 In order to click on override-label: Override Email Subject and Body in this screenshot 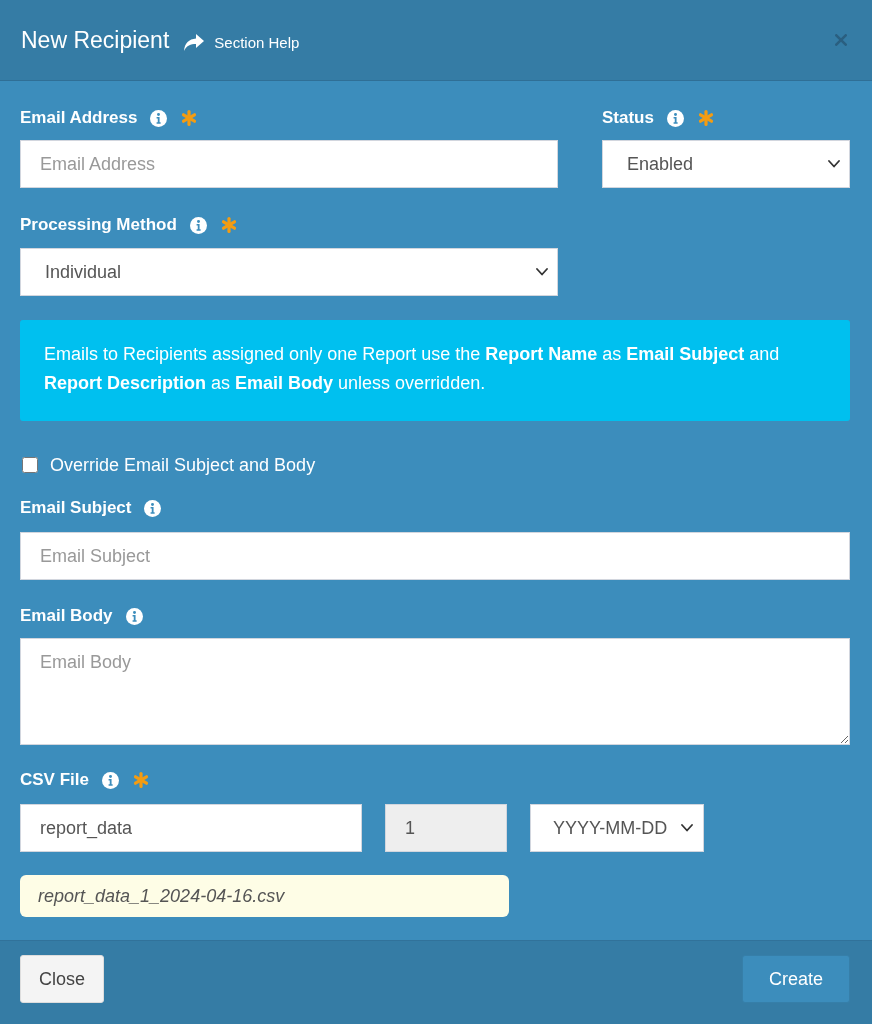, I will do `click(183, 465)`.